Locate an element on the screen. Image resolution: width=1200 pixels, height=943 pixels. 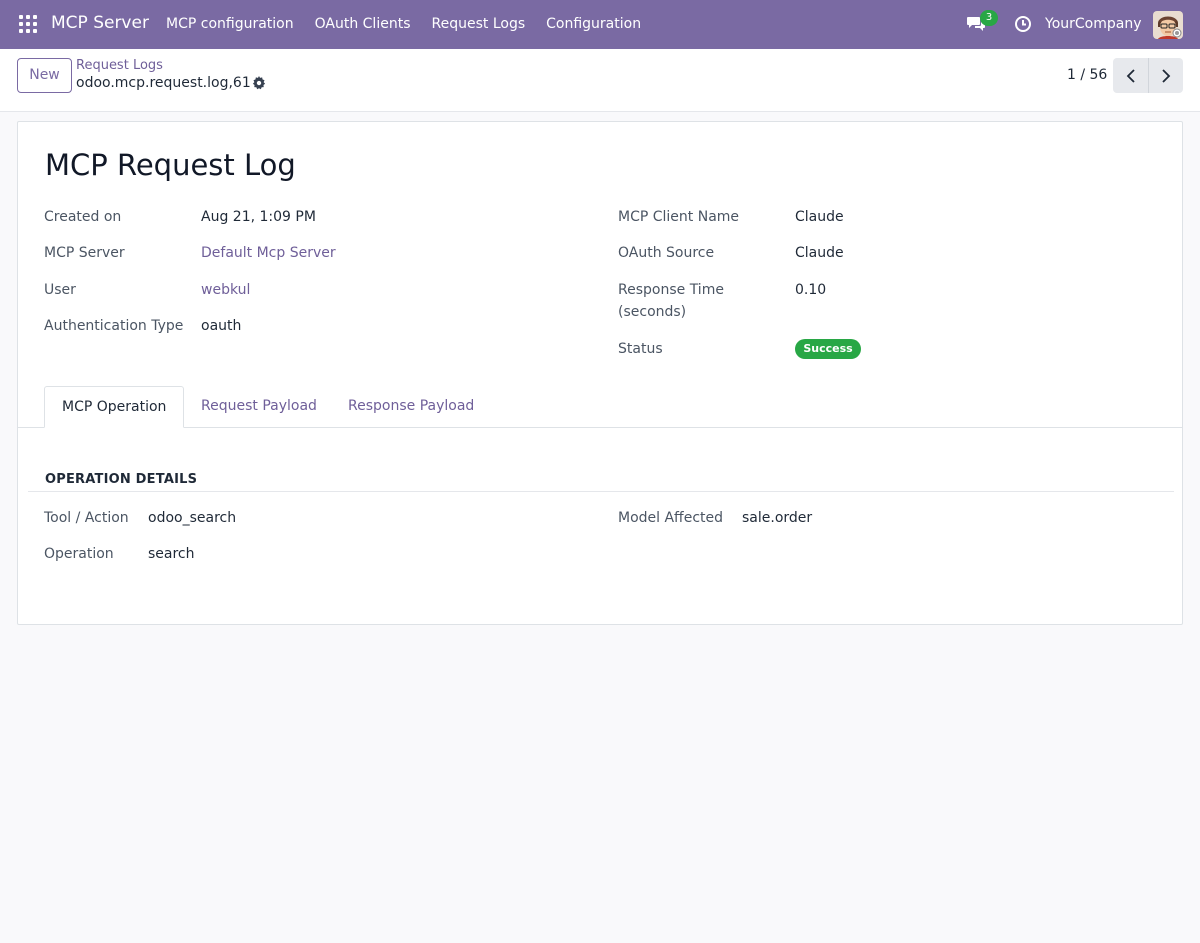
oauth-source-label: OAuth Source is located at coordinates (666, 253).